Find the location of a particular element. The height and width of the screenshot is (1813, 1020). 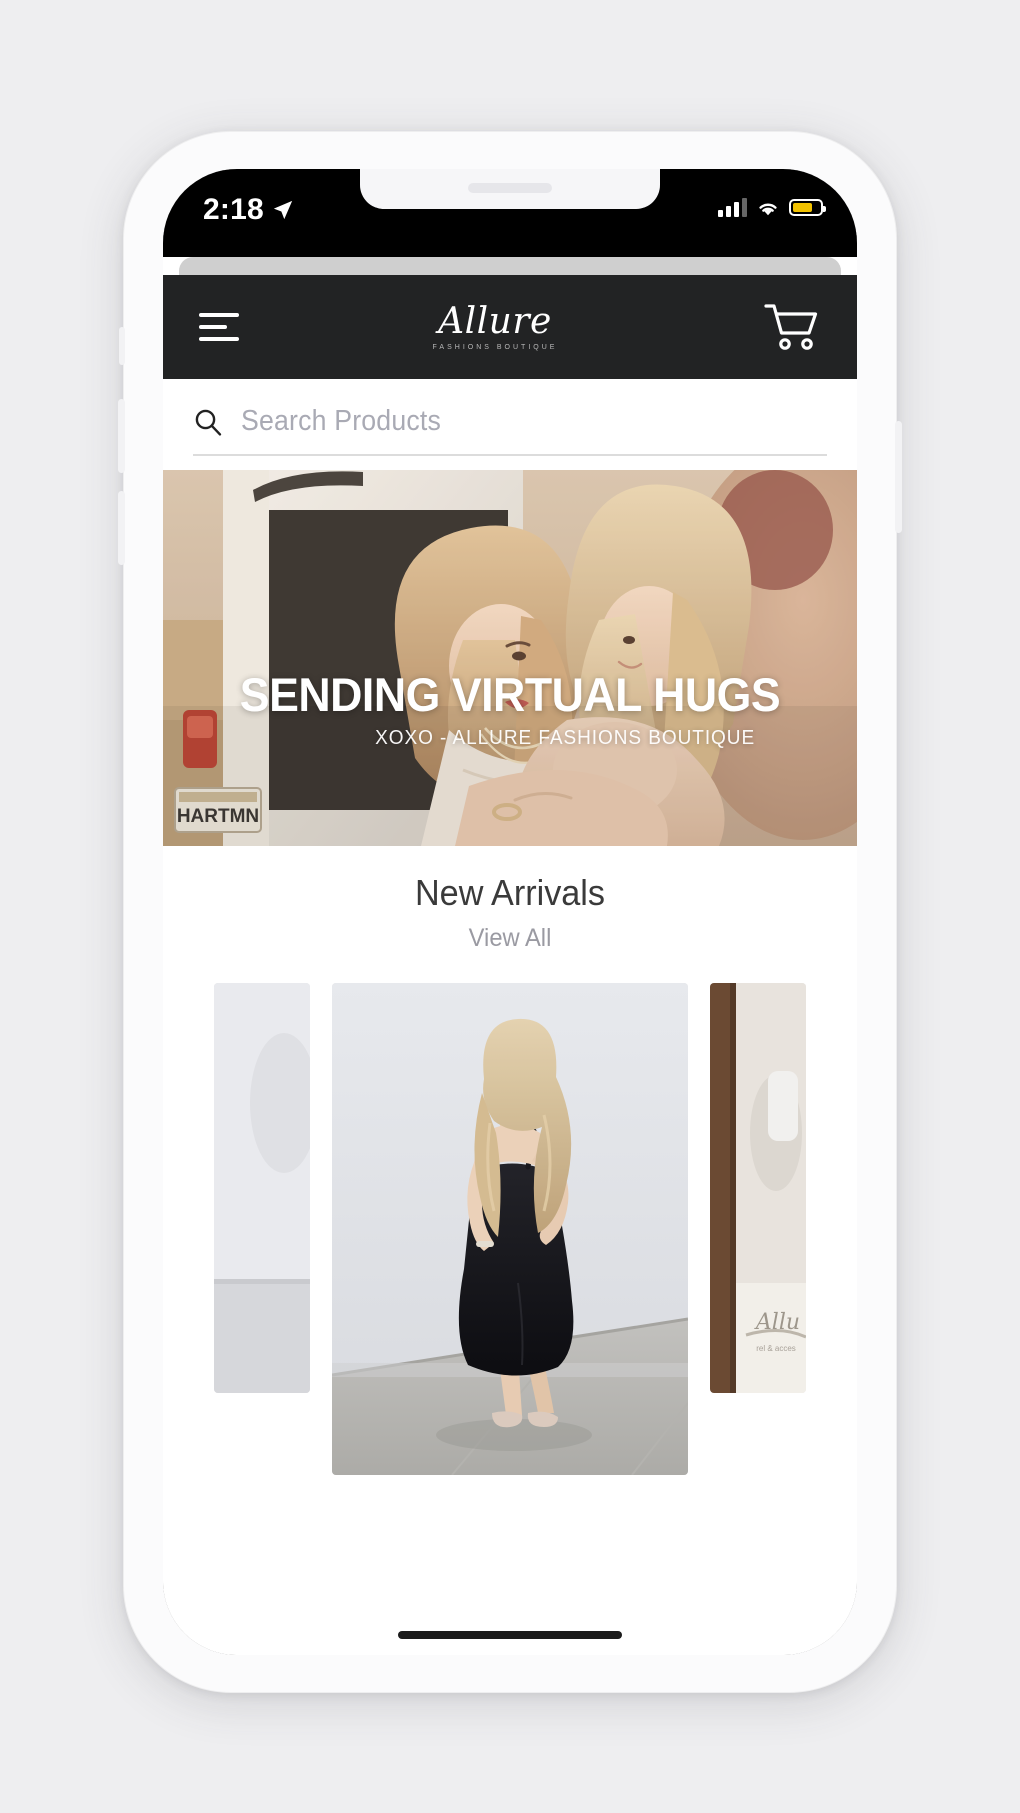

location-arrow-icon is located at coordinates (283, 210).